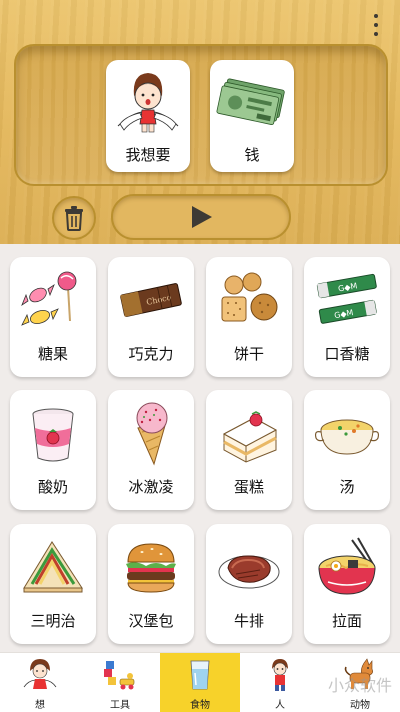 This screenshot has height=712, width=400. I want to click on item-label: 酸奶, so click(52, 487).